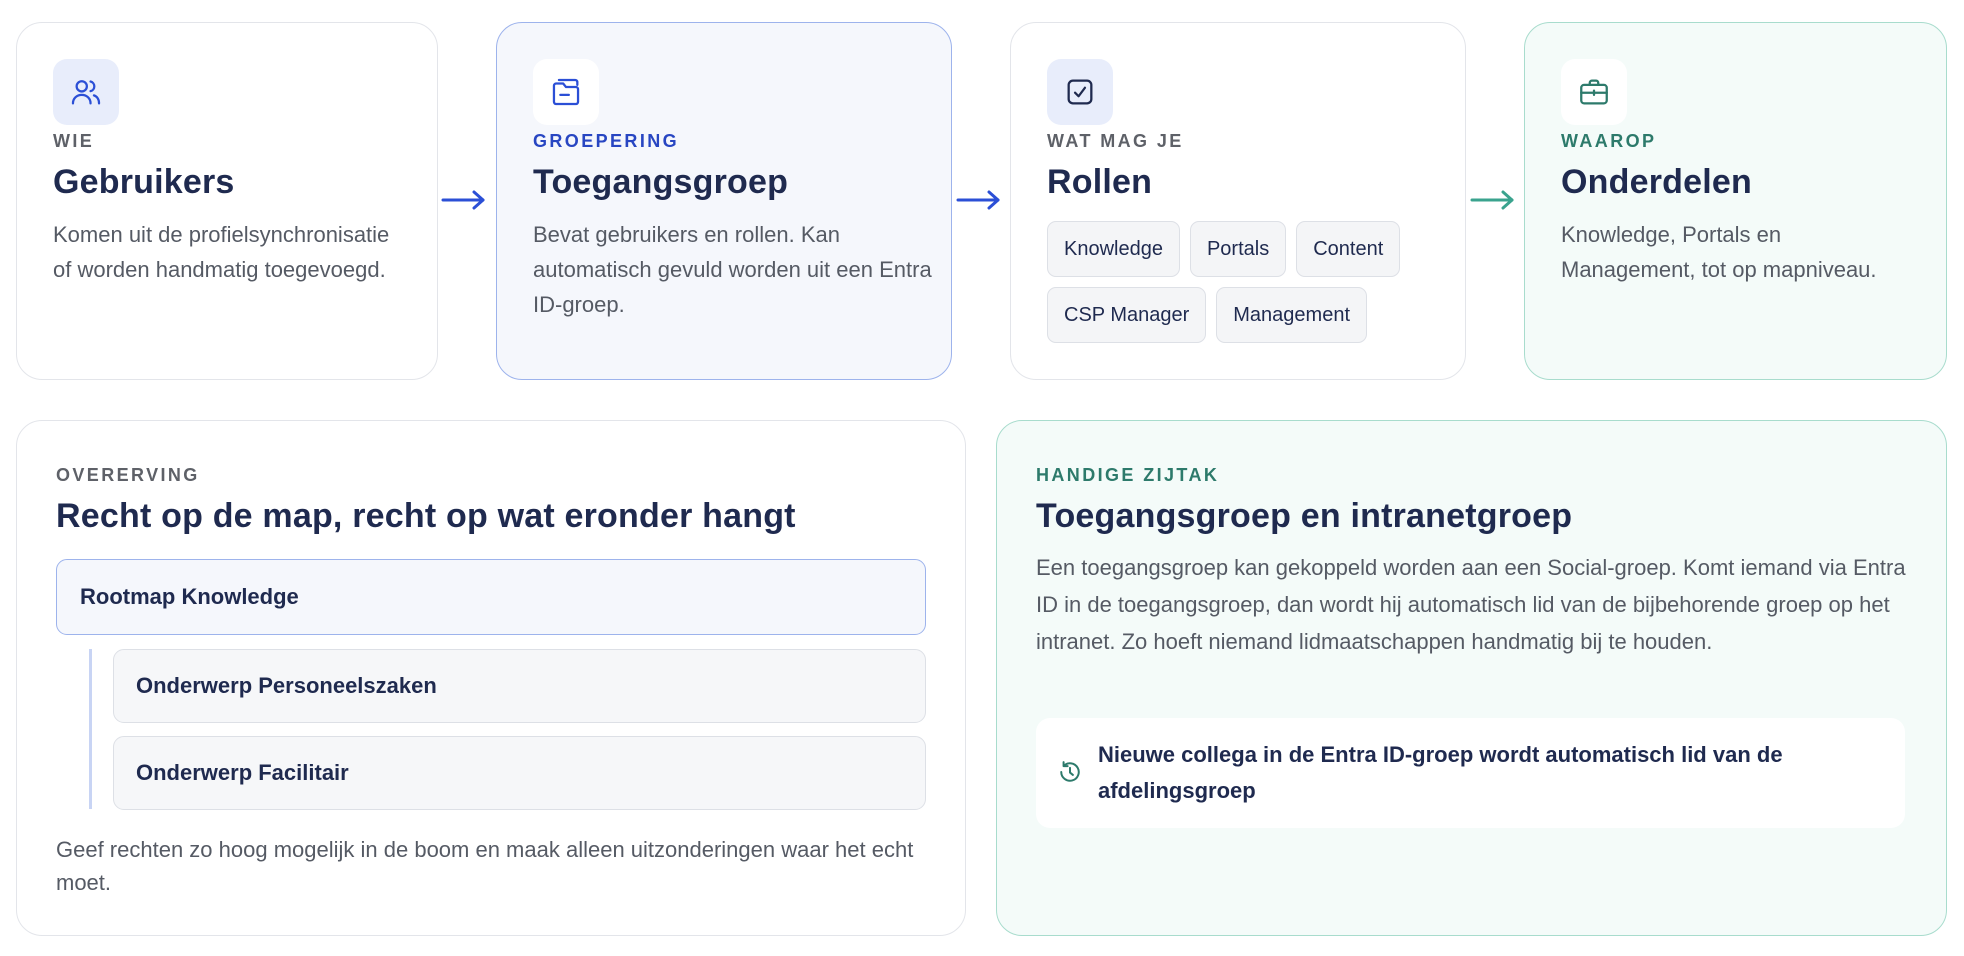 The image size is (1964, 956). What do you see at coordinates (661, 182) in the screenshot?
I see `step-title: Toegangsgroep` at bounding box center [661, 182].